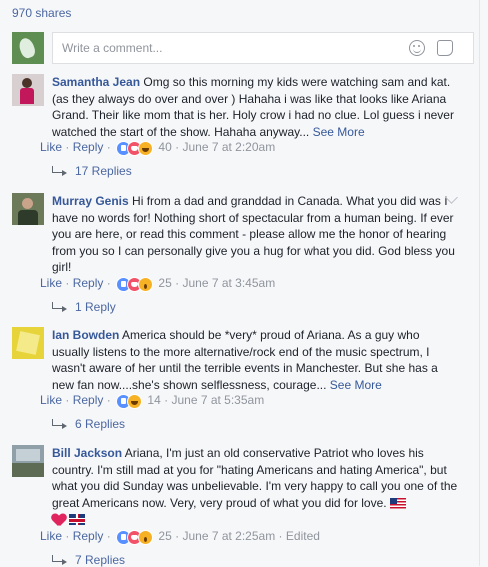 The height and width of the screenshot is (567, 488). Describe the element at coordinates (59, 520) in the screenshot. I see `heart-icon` at that location.